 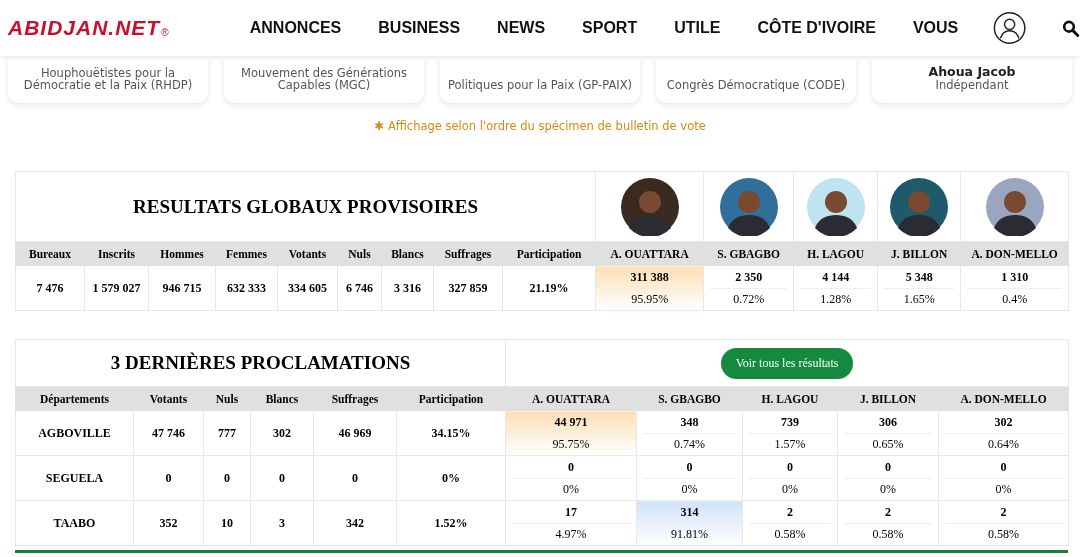 I want to click on candidate-card: Congrès Démocratique (CODE), so click(x=756, y=80).